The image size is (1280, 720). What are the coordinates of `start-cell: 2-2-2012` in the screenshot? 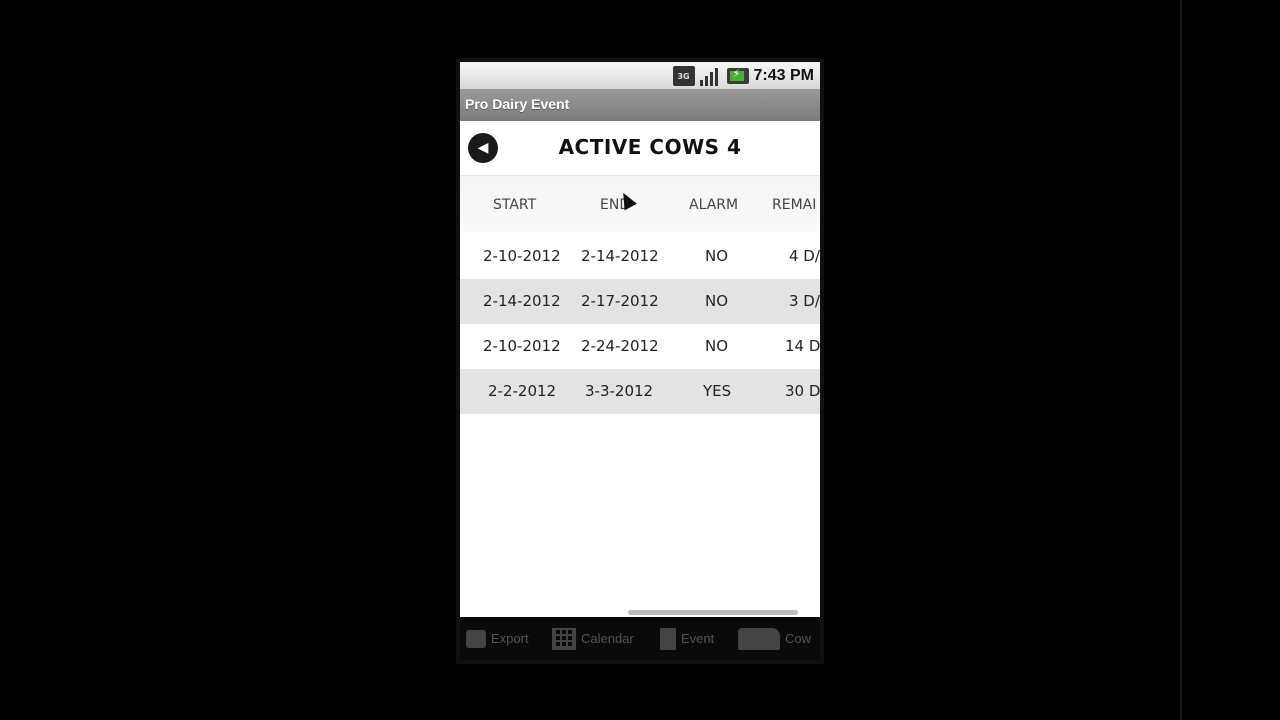 It's located at (522, 391).